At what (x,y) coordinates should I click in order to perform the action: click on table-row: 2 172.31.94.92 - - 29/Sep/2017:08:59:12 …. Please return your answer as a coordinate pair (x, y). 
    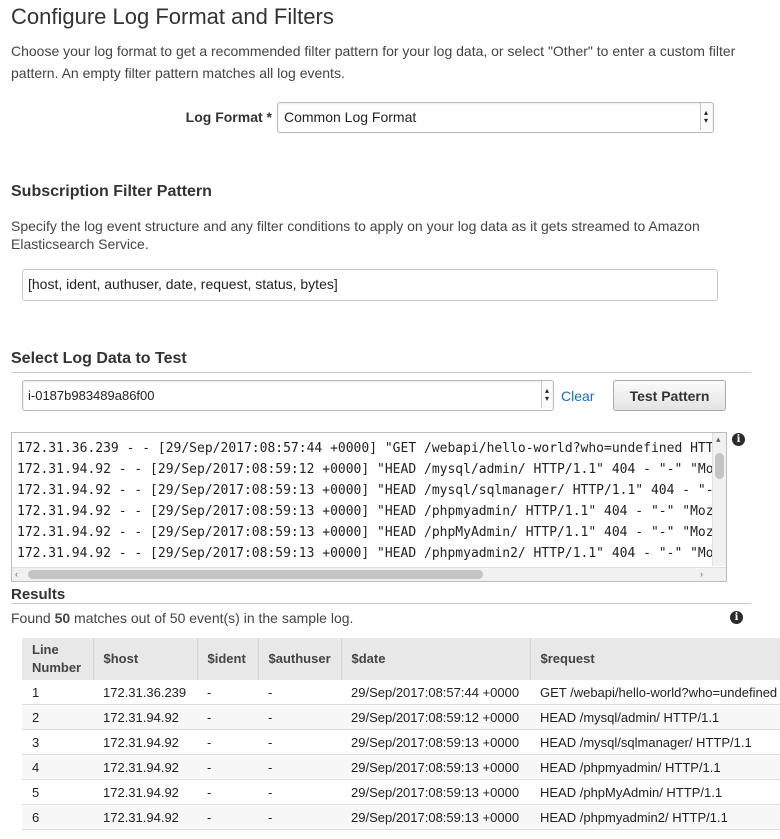
    Looking at the image, I should click on (401, 717).